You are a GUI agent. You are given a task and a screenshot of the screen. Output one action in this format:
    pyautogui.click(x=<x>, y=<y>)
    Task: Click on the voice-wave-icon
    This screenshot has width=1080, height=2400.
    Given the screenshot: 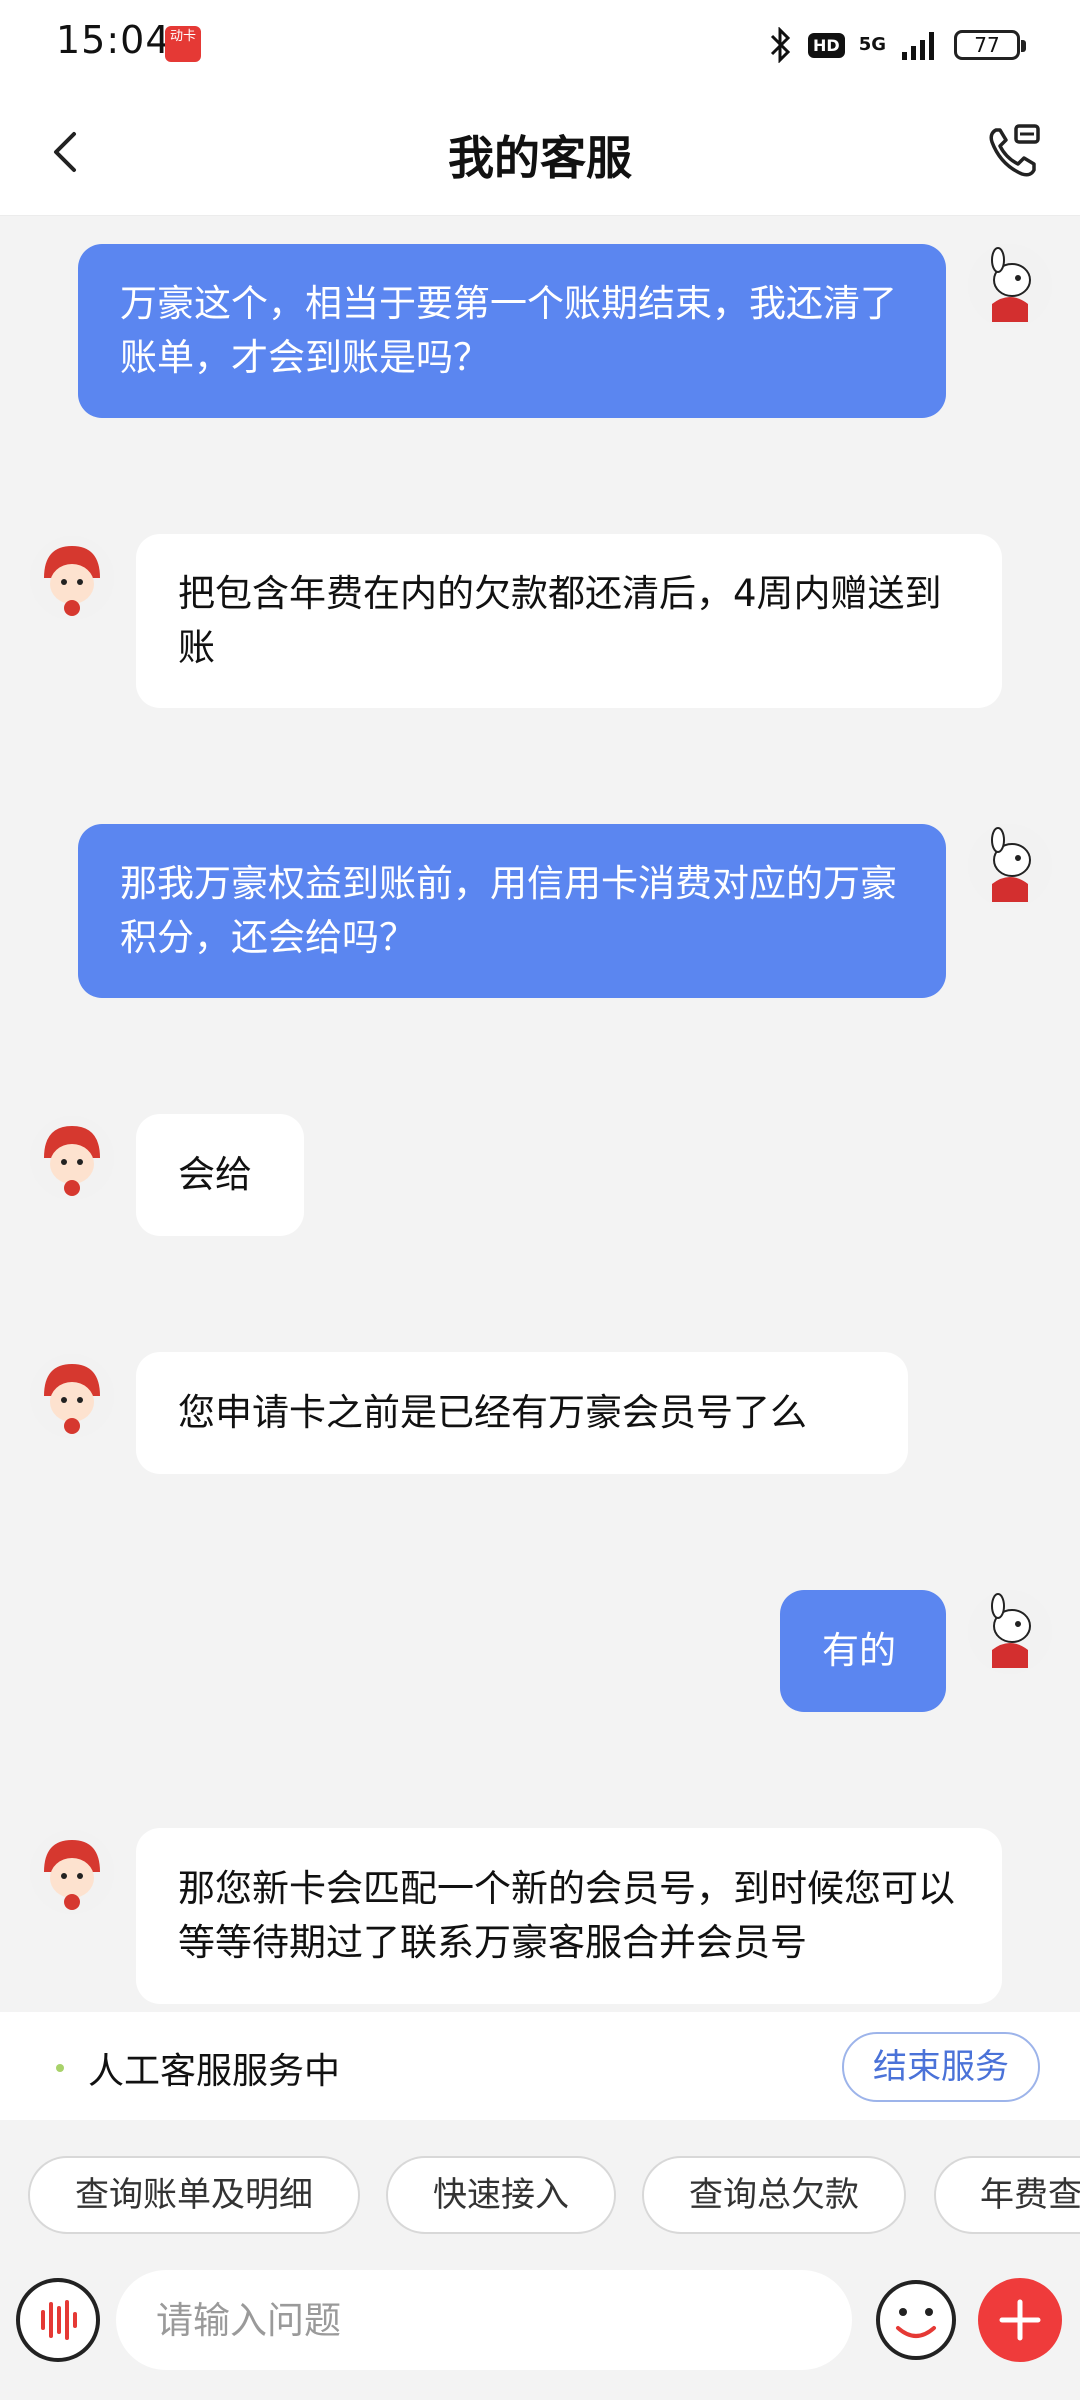 What is the action you would take?
    pyautogui.click(x=59, y=2320)
    